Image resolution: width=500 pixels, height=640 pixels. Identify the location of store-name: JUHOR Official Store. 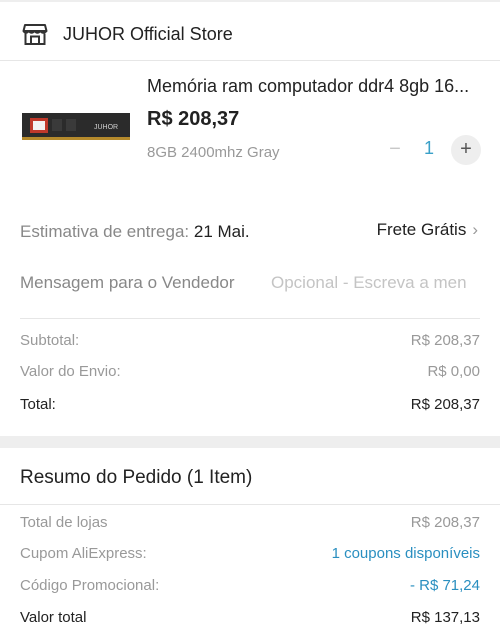
(148, 34).